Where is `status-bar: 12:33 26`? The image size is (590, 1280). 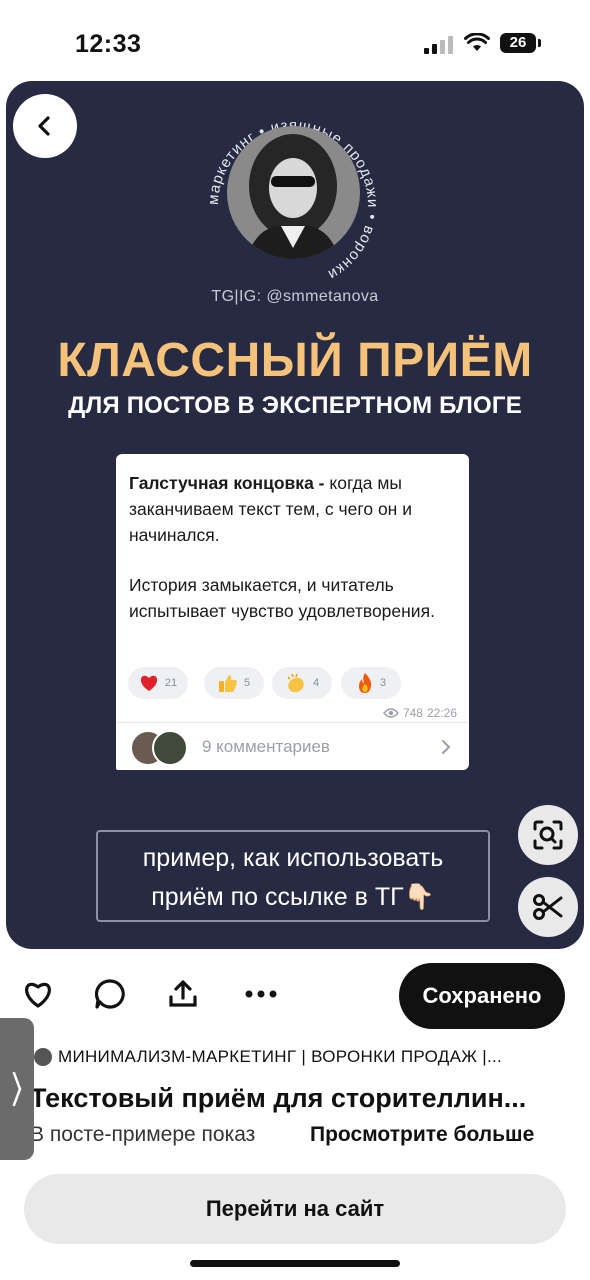 status-bar: 12:33 26 is located at coordinates (295, 40).